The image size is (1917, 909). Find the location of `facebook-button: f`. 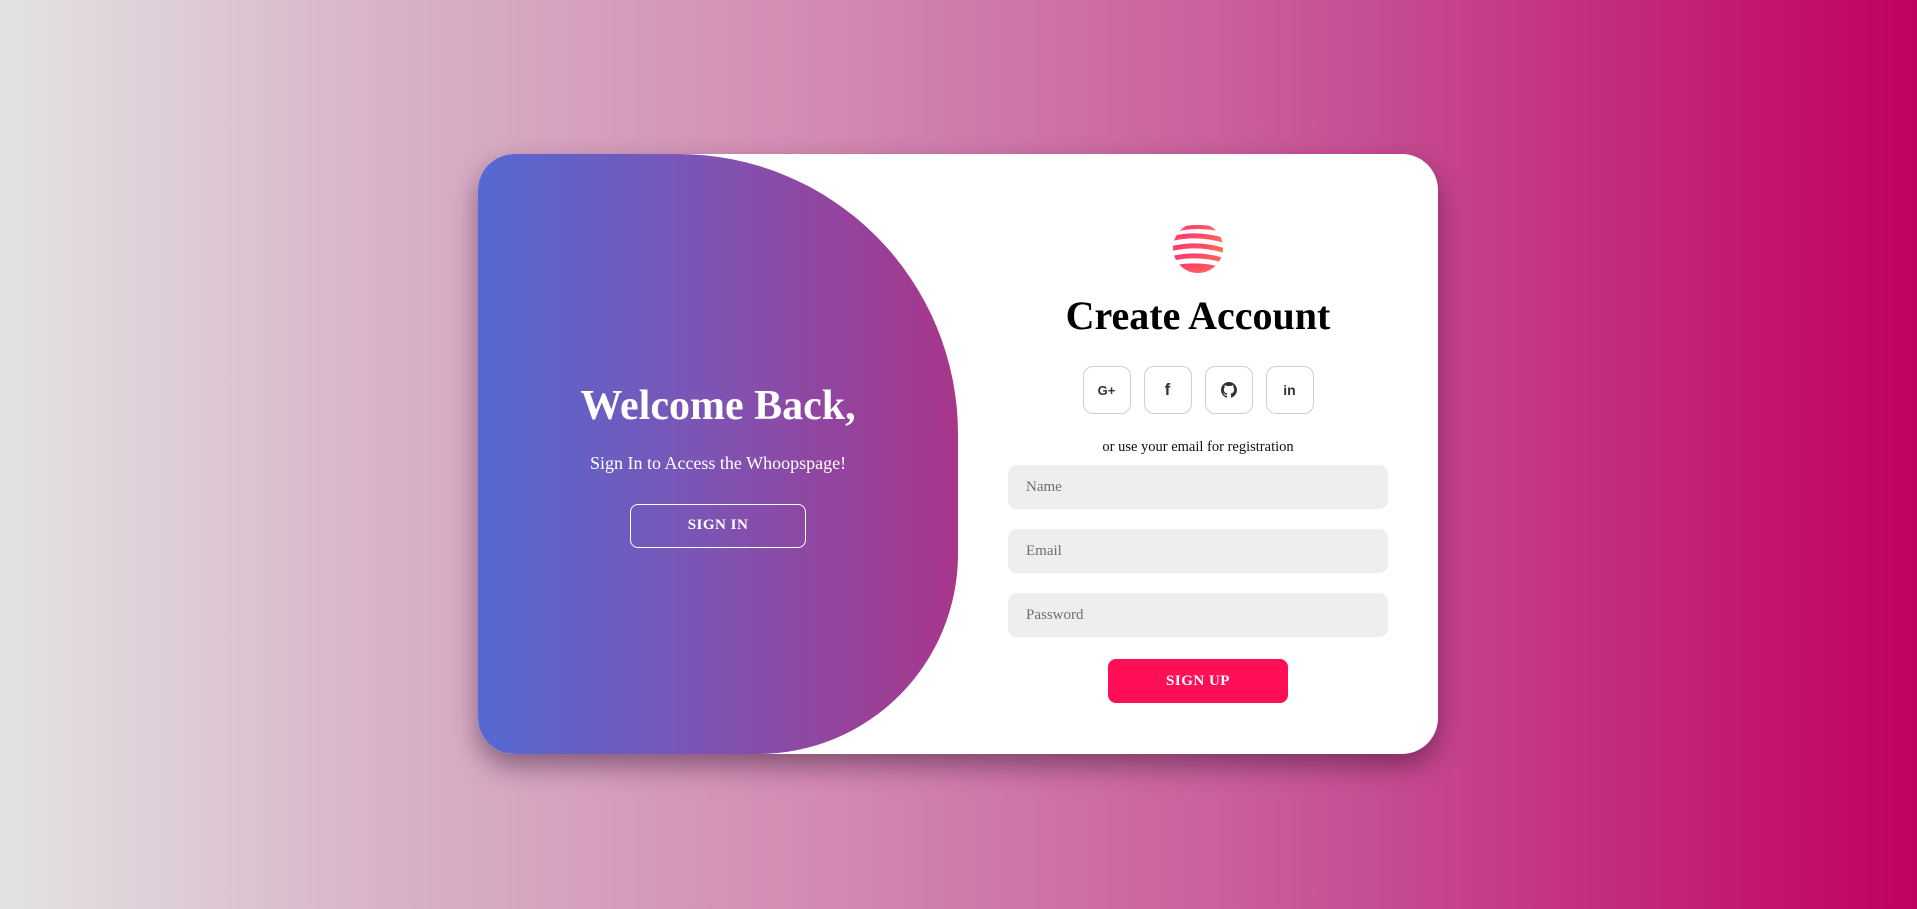

facebook-button: f is located at coordinates (1167, 390).